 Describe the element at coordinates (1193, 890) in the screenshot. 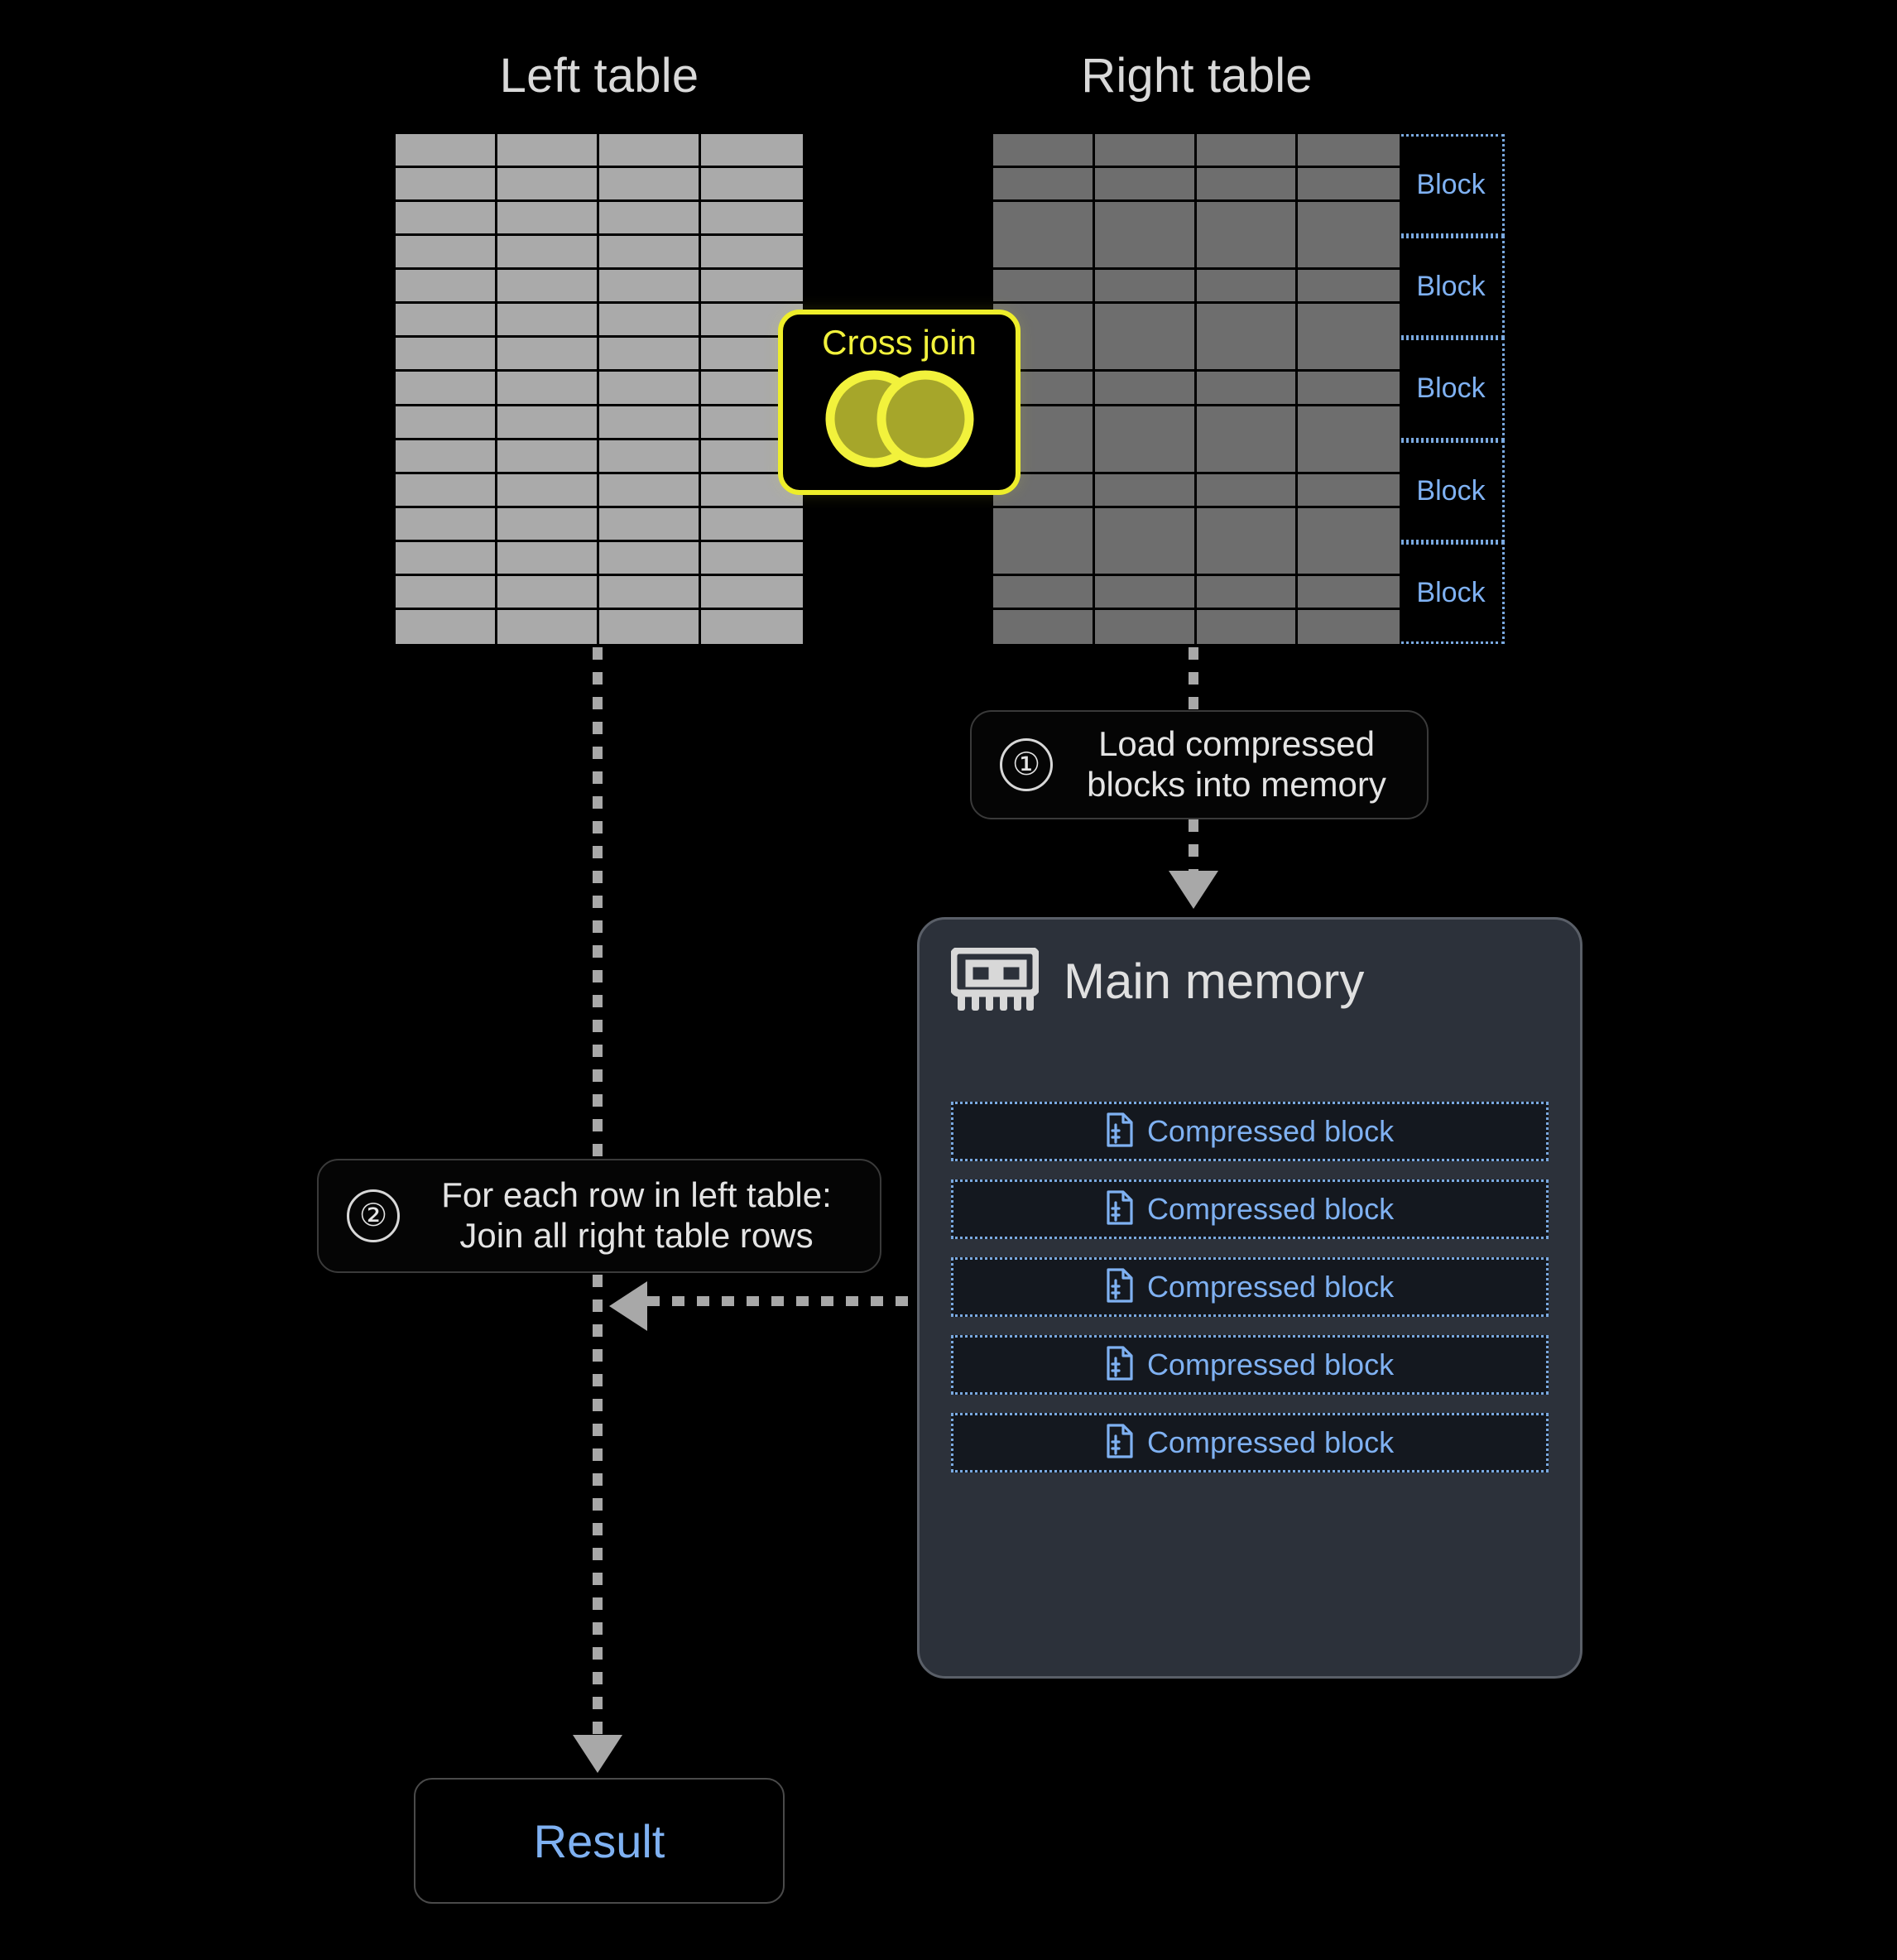

I see `arrowhead-into-memory` at that location.